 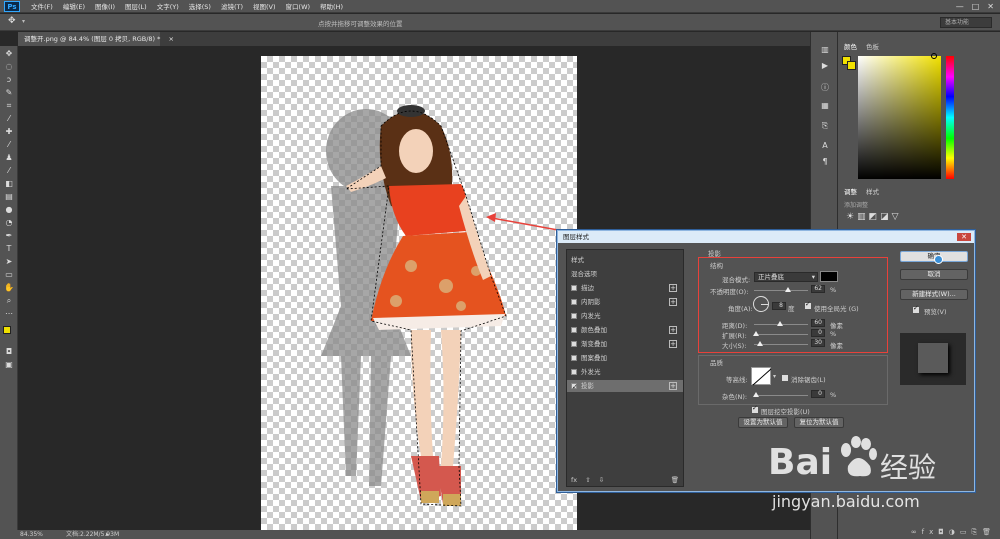 I want to click on size-label: 大小(S):, so click(x=734, y=346).